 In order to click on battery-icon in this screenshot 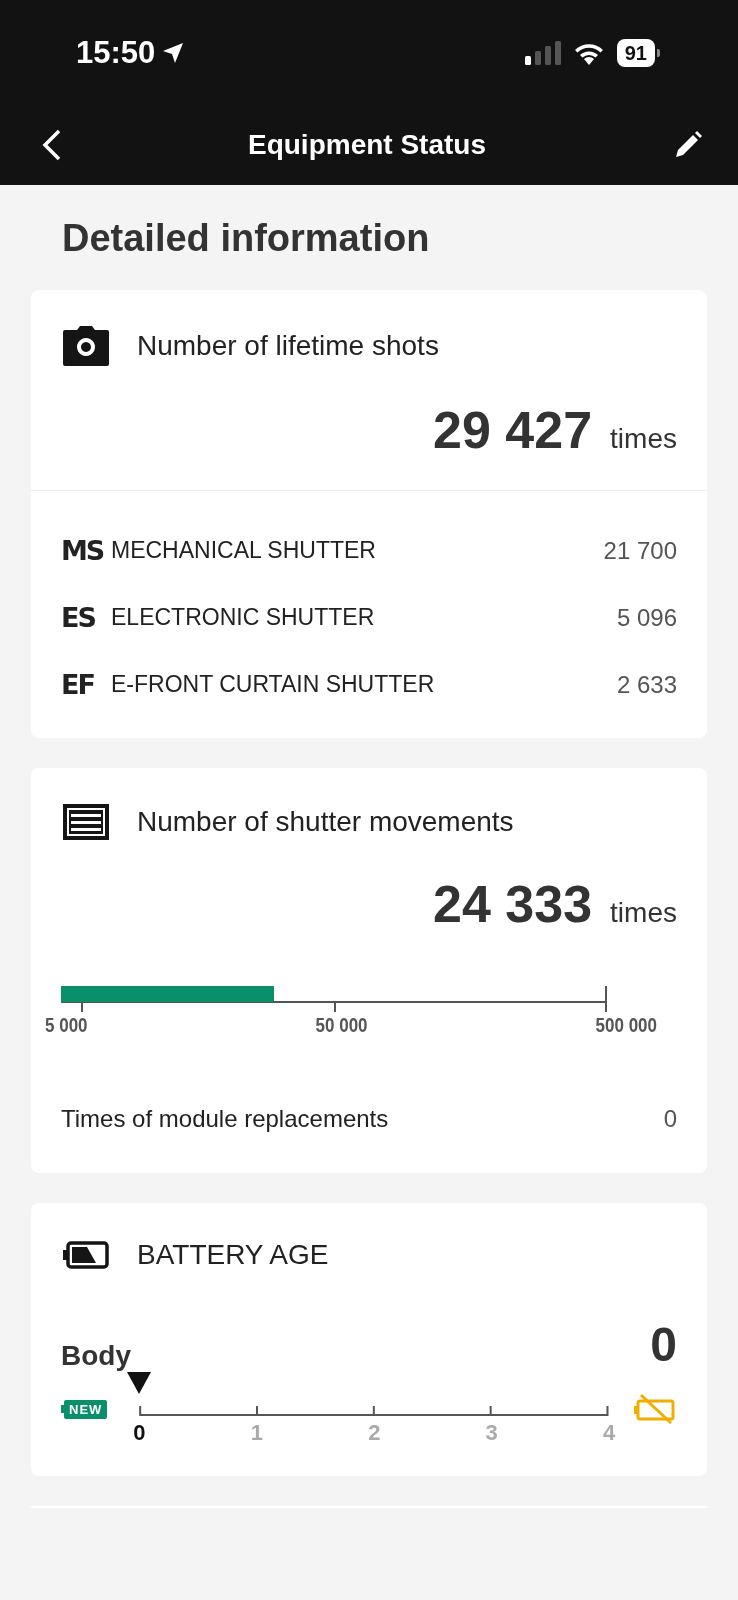, I will do `click(86, 1255)`.